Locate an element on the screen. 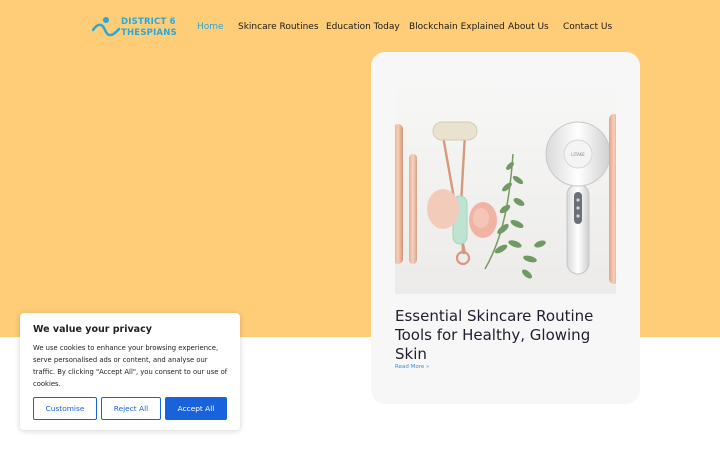  nav-skincare-routines: Skincare Routines is located at coordinates (278, 27).